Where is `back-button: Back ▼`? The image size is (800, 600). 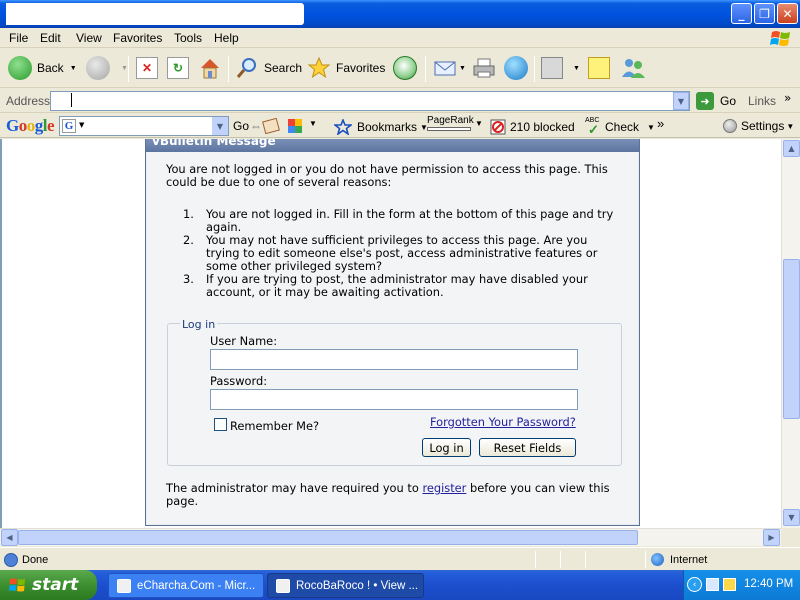
back-button: Back ▼ is located at coordinates (42, 68).